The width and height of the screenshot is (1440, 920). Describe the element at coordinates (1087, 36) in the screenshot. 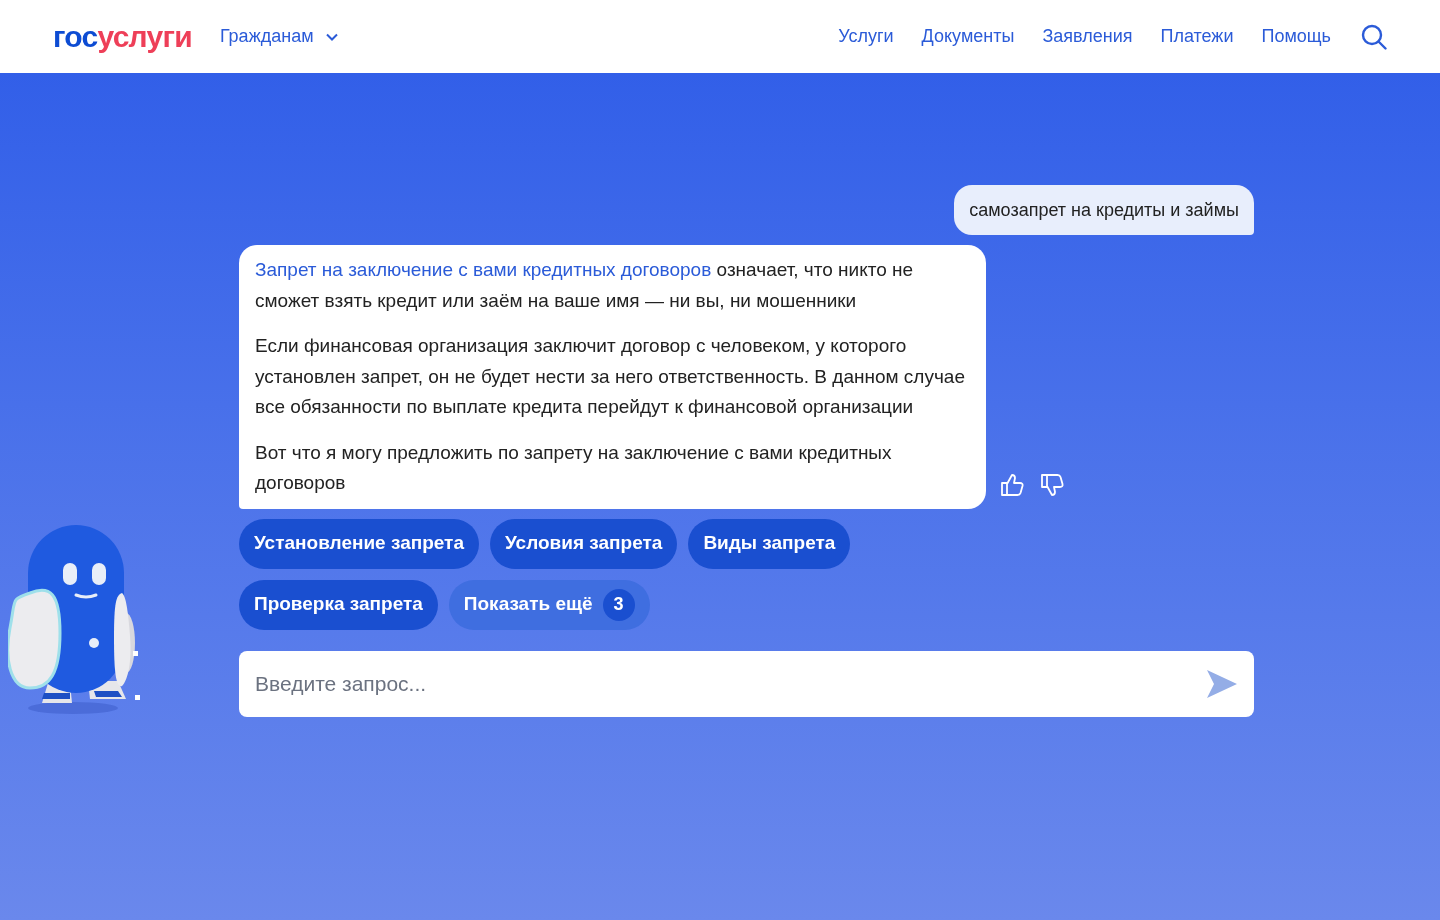

I see `nav-link: Заявления` at that location.